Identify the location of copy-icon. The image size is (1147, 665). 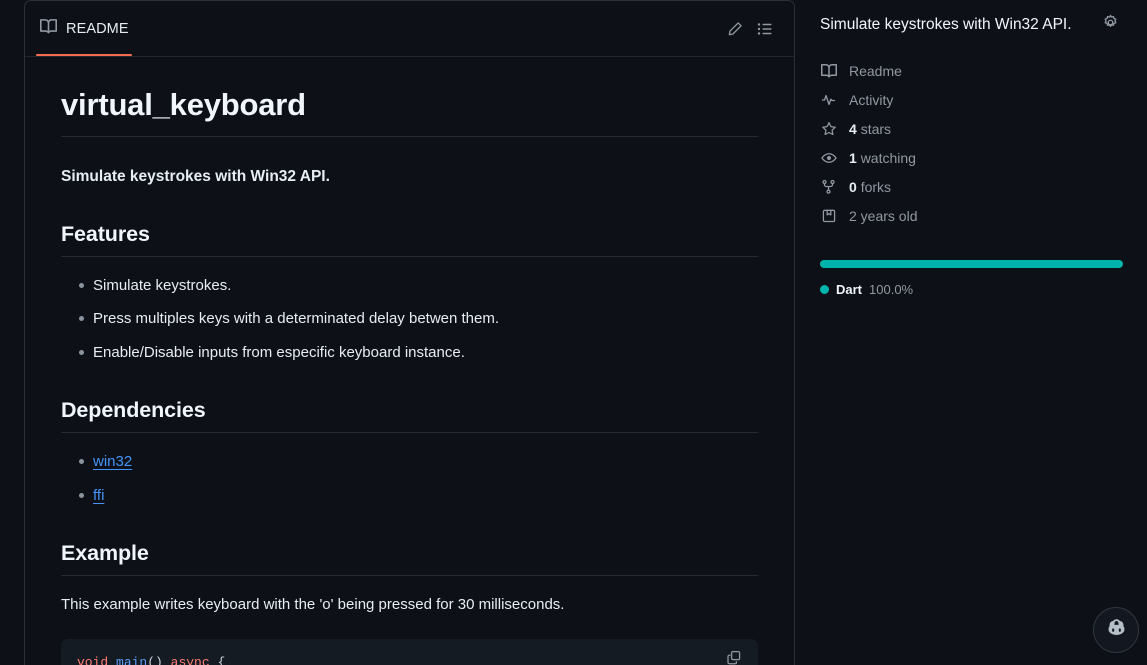
(734, 657).